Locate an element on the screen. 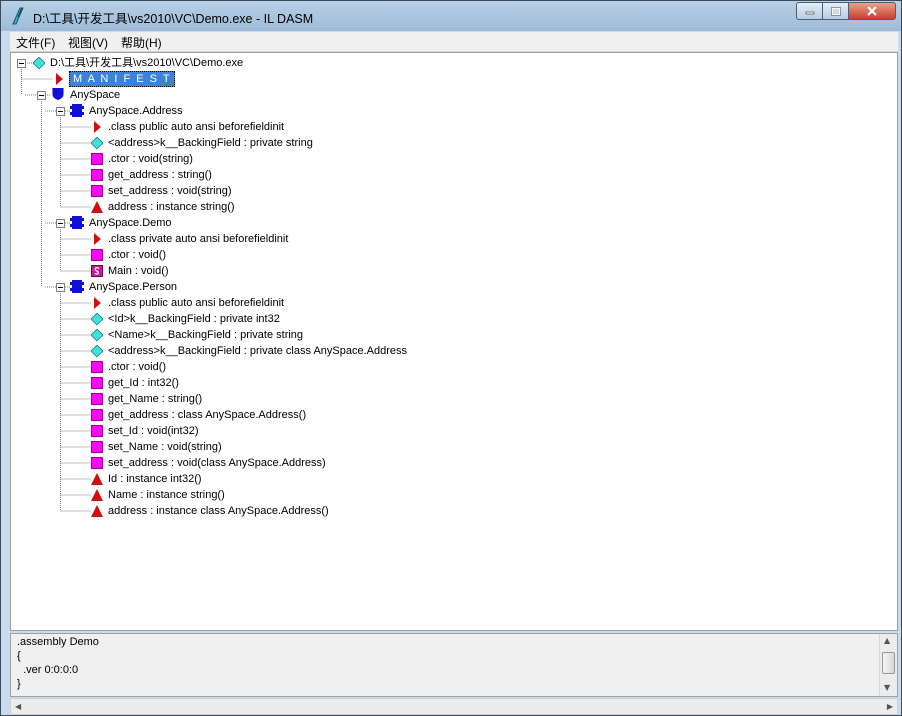  maximize-button is located at coordinates (835, 11).